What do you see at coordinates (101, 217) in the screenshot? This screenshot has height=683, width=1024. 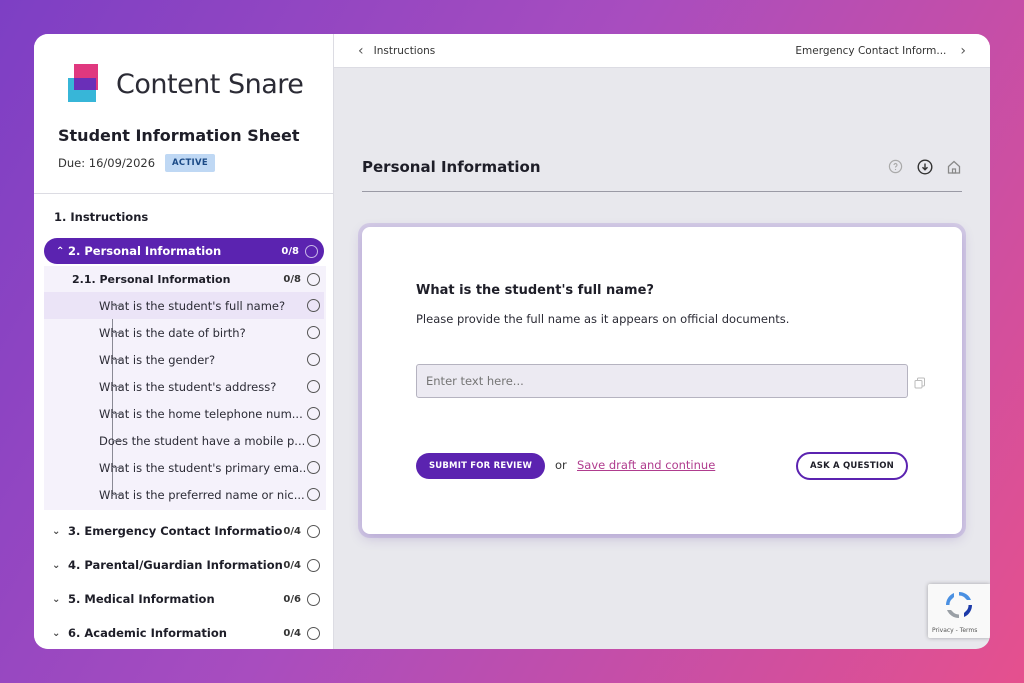 I see `sidebar-item-label: 1. Instructions` at bounding box center [101, 217].